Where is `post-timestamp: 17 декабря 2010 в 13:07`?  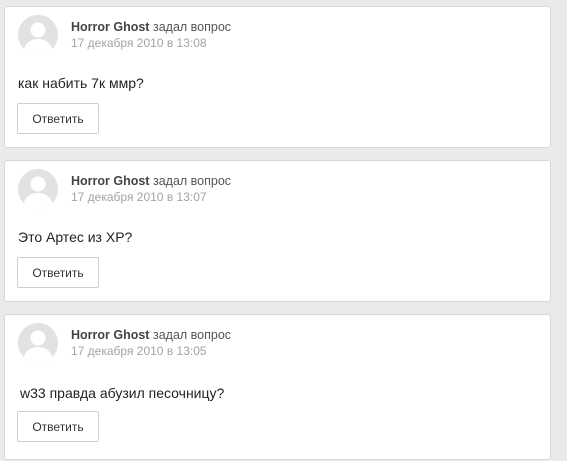
post-timestamp: 17 декабря 2010 в 13:07 is located at coordinates (151, 197).